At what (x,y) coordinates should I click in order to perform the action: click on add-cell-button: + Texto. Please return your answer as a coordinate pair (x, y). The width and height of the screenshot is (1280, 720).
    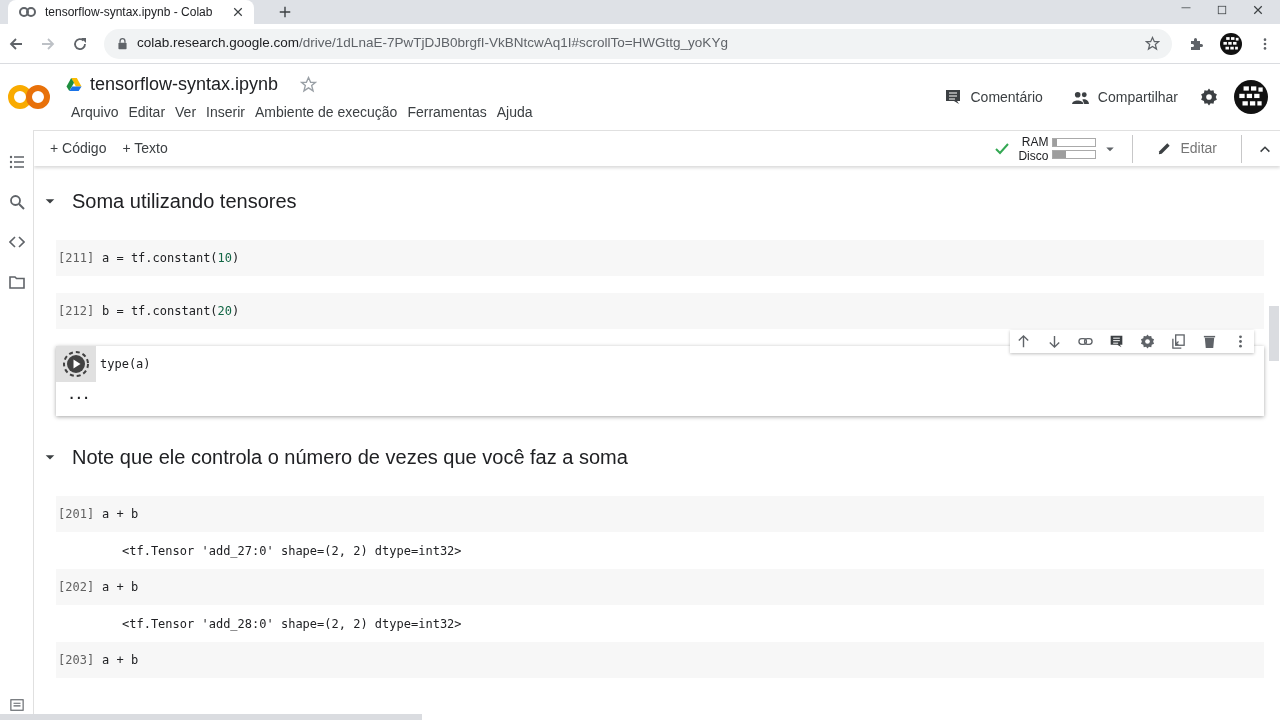
    Looking at the image, I should click on (145, 148).